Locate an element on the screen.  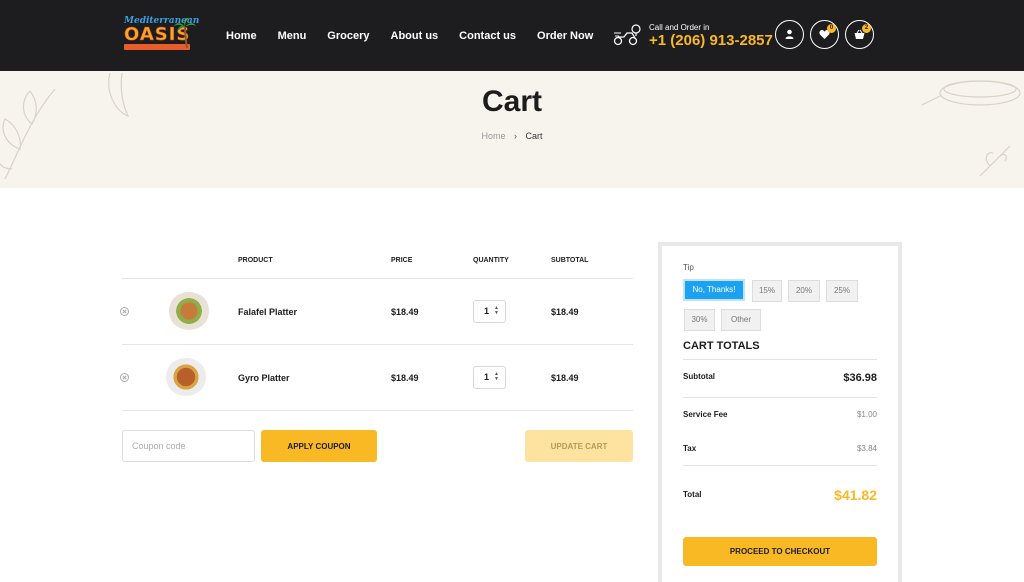
proceed-to-checkout-button: PROCEED TO CHECKOUT is located at coordinates (780, 551).